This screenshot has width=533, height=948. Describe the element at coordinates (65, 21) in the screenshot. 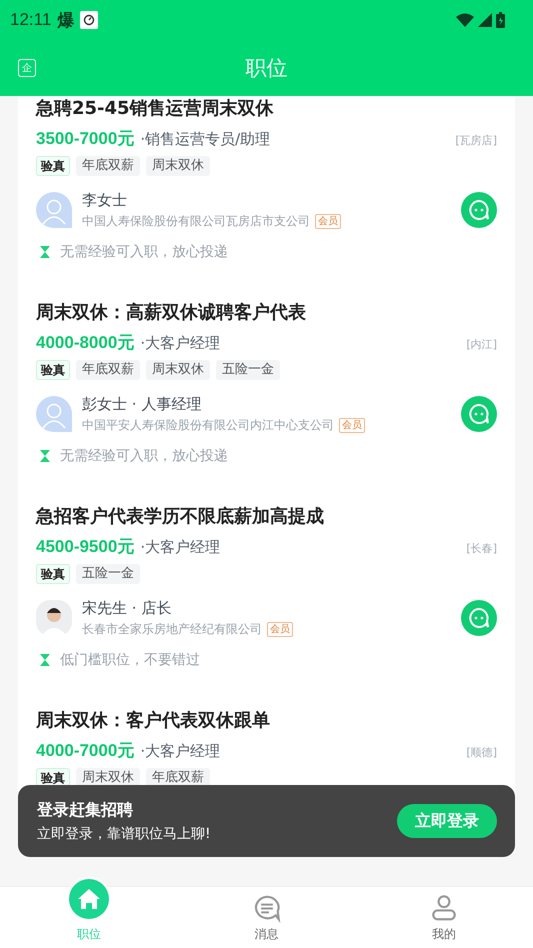

I see `notification-text: 爆` at that location.